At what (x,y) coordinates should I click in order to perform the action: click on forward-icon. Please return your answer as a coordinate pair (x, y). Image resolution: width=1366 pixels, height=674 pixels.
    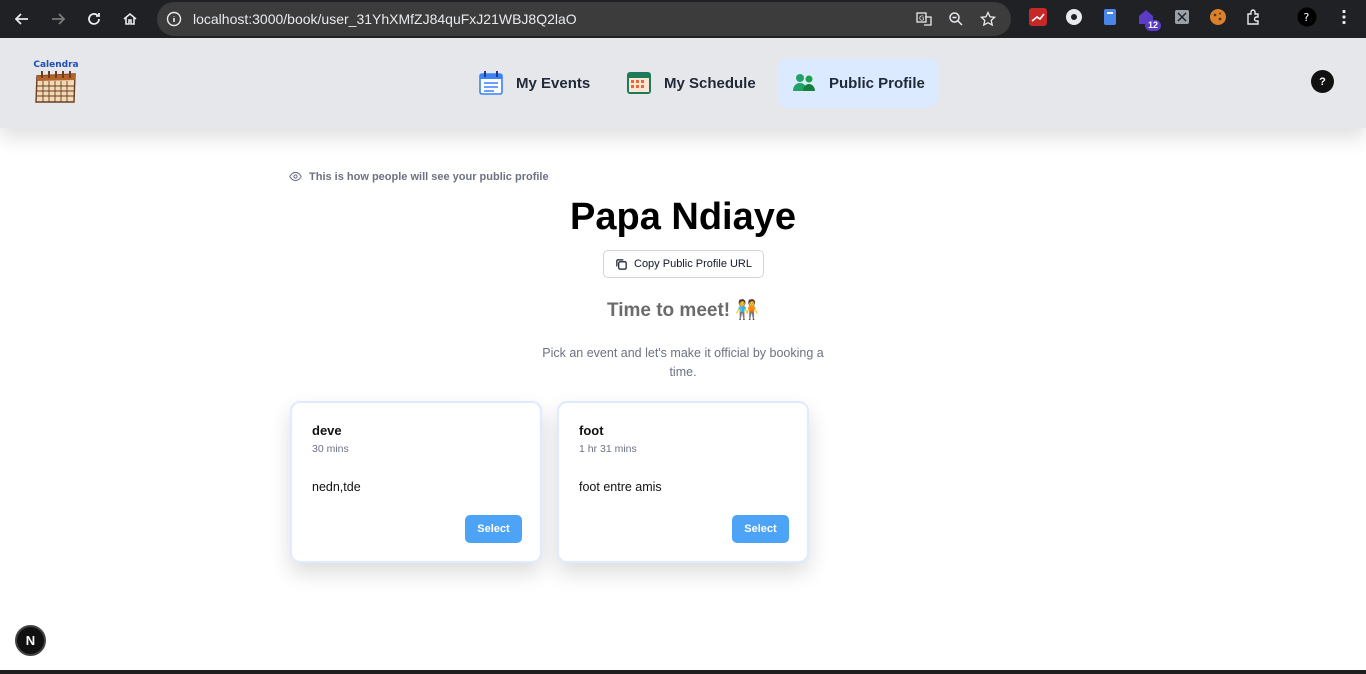
    Looking at the image, I should click on (58, 19).